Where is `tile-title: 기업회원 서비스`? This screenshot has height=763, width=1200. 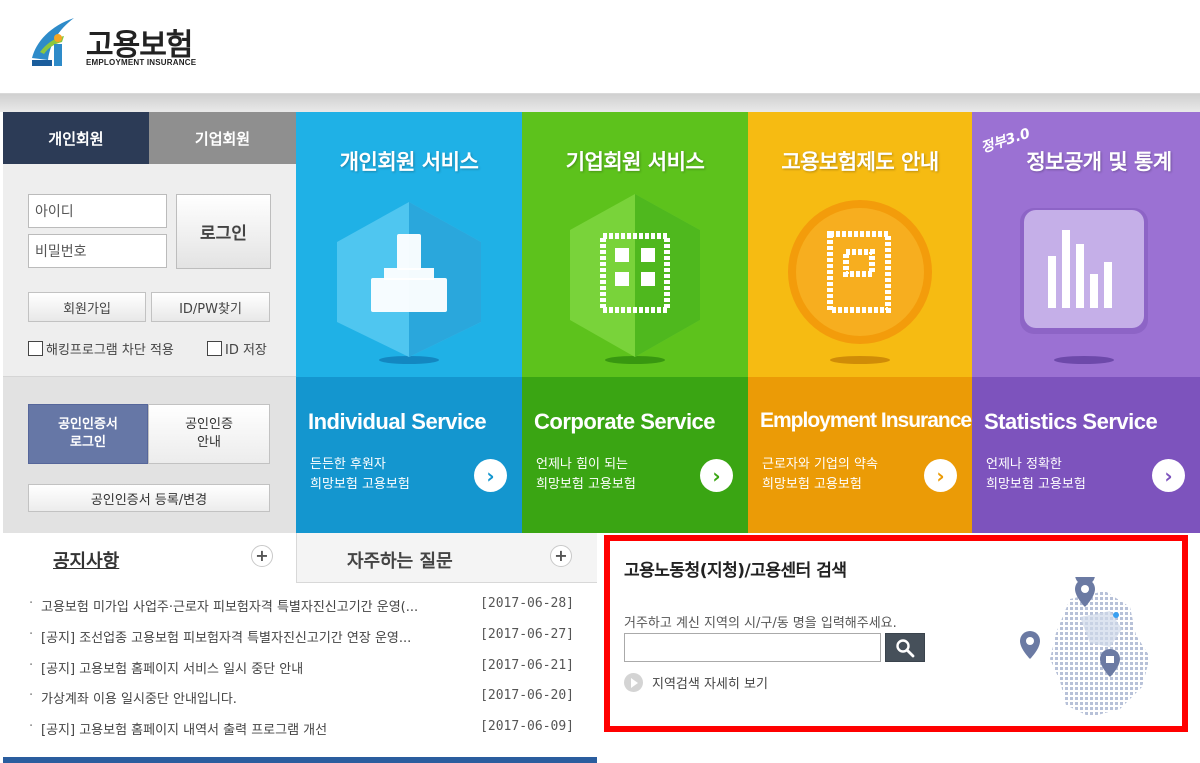
tile-title: 기업회원 서비스 is located at coordinates (635, 162).